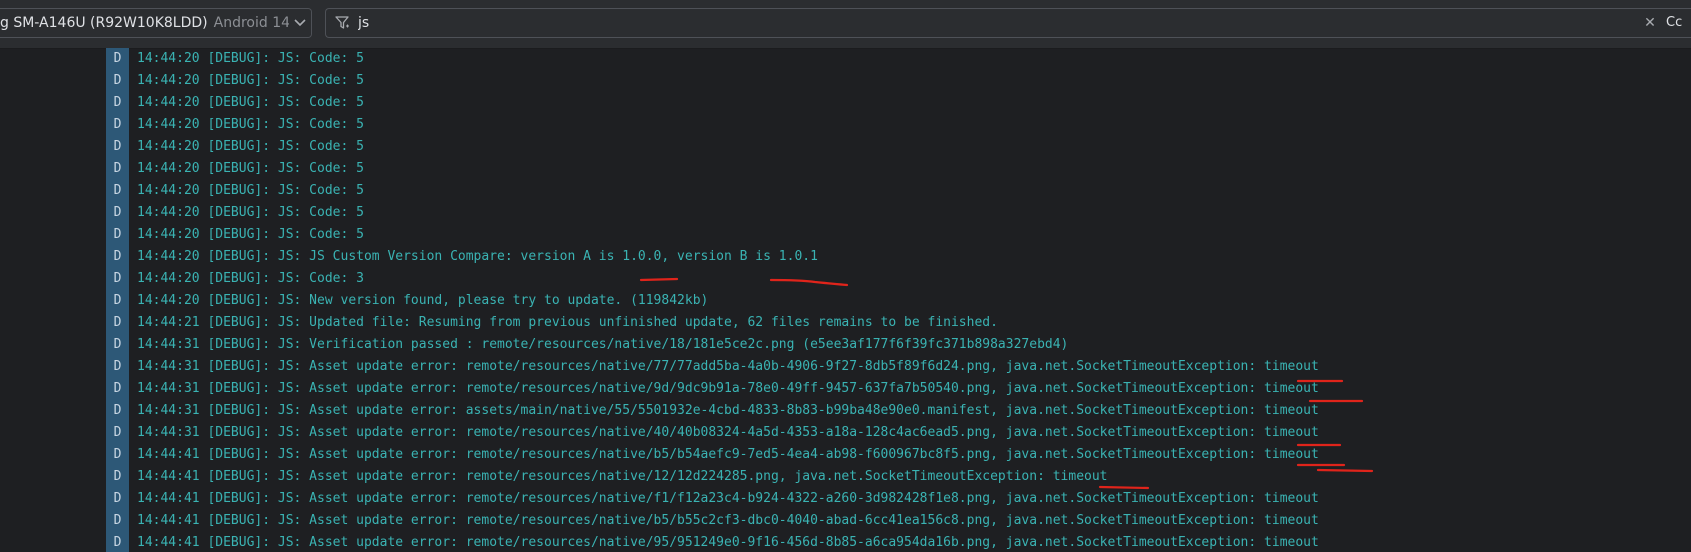 The image size is (1691, 552). I want to click on logcat-filter: ✕ Cc, so click(1008, 23).